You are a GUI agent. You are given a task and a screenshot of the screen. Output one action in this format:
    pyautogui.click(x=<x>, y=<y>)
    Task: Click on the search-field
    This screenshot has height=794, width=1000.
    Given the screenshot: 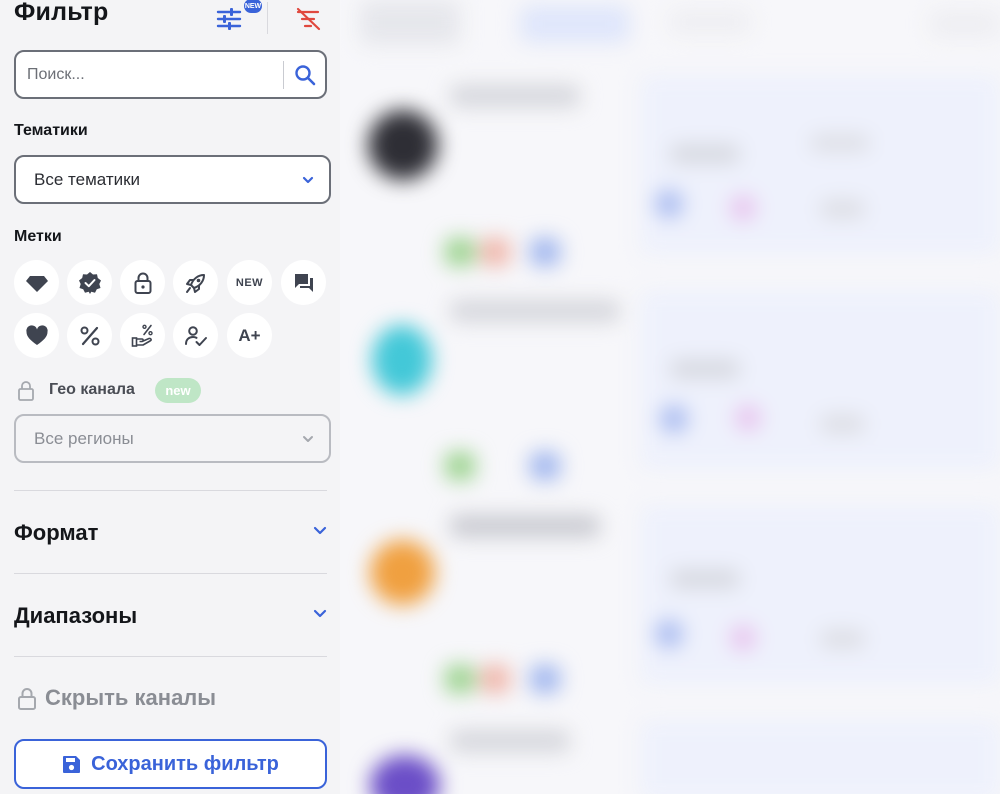 What is the action you would take?
    pyautogui.click(x=170, y=74)
    